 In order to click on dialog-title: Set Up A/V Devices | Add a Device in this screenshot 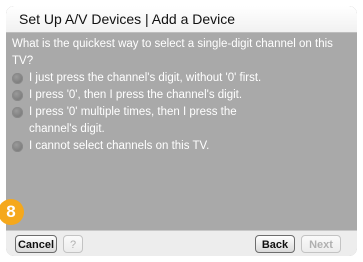, I will do `click(127, 19)`.